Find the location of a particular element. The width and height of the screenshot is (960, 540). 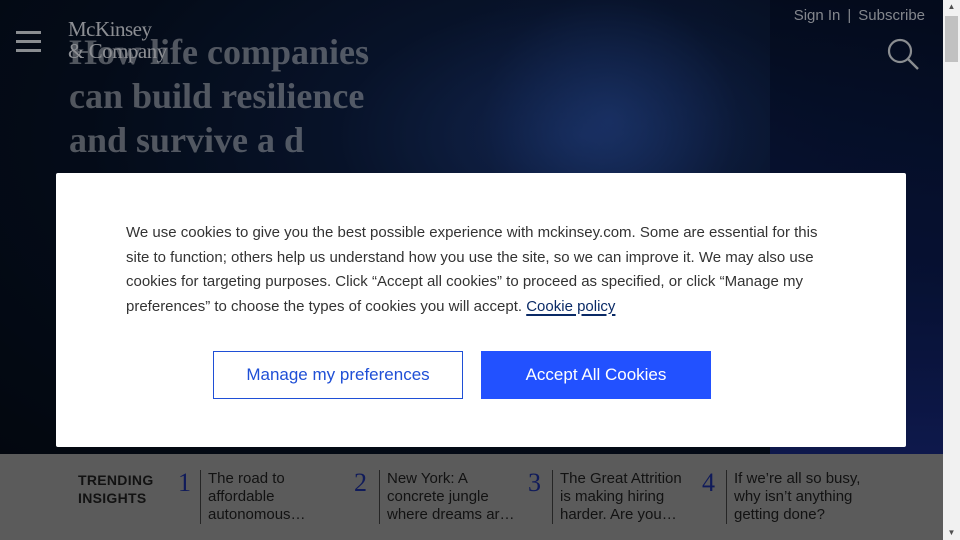

vertical-scrollbar: ▲ ▼ is located at coordinates (951, 270).